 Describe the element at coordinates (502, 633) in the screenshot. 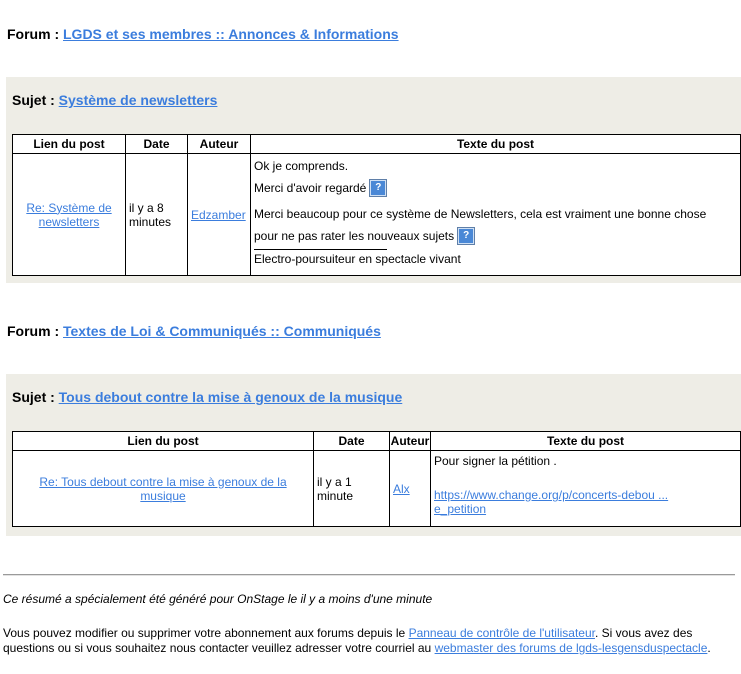

I see `control-panel-link: Panneau de contrôle de l'utilisateur` at that location.